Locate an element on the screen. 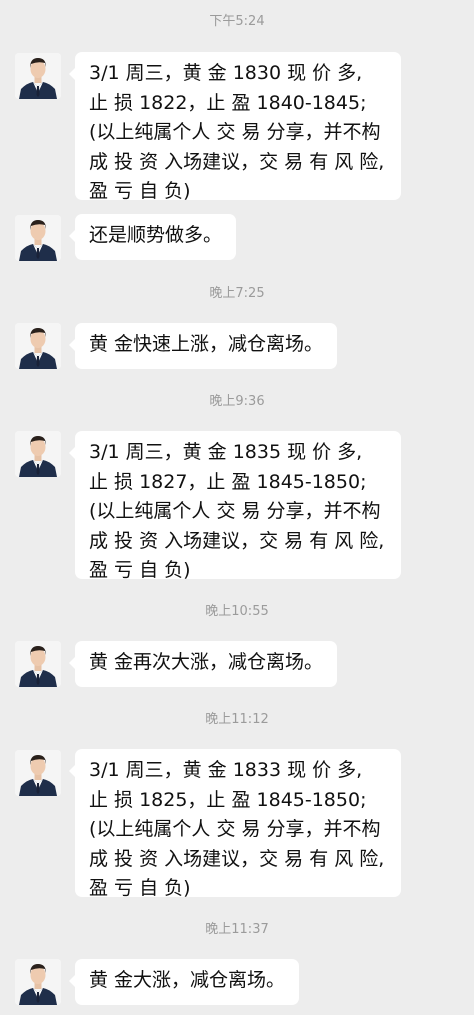 Image resolution: width=474 pixels, height=1015 pixels. message-bubble: 还是顺势做多。 is located at coordinates (152, 237).